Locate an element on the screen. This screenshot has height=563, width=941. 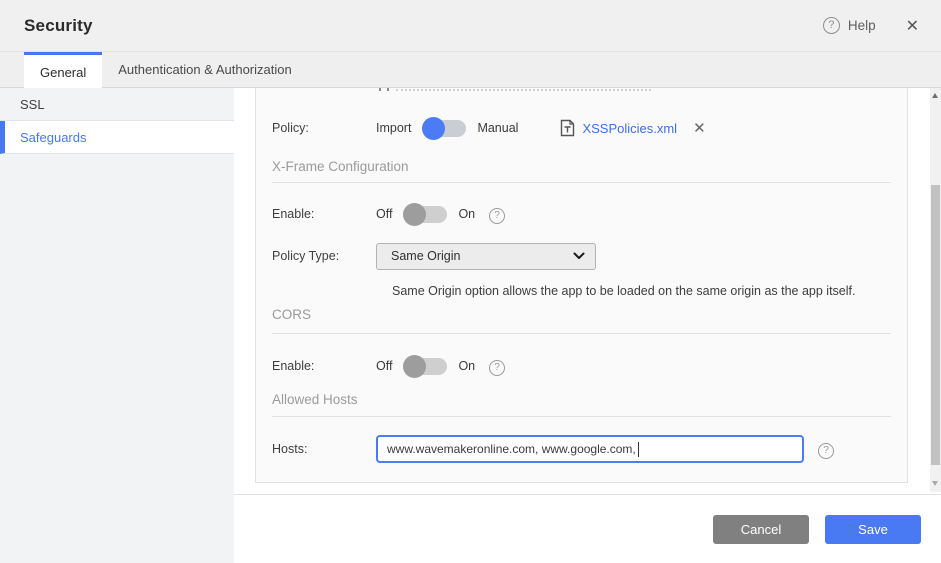
policy-file-chip: XSSPolicies.xml ✕ is located at coordinates (633, 128).